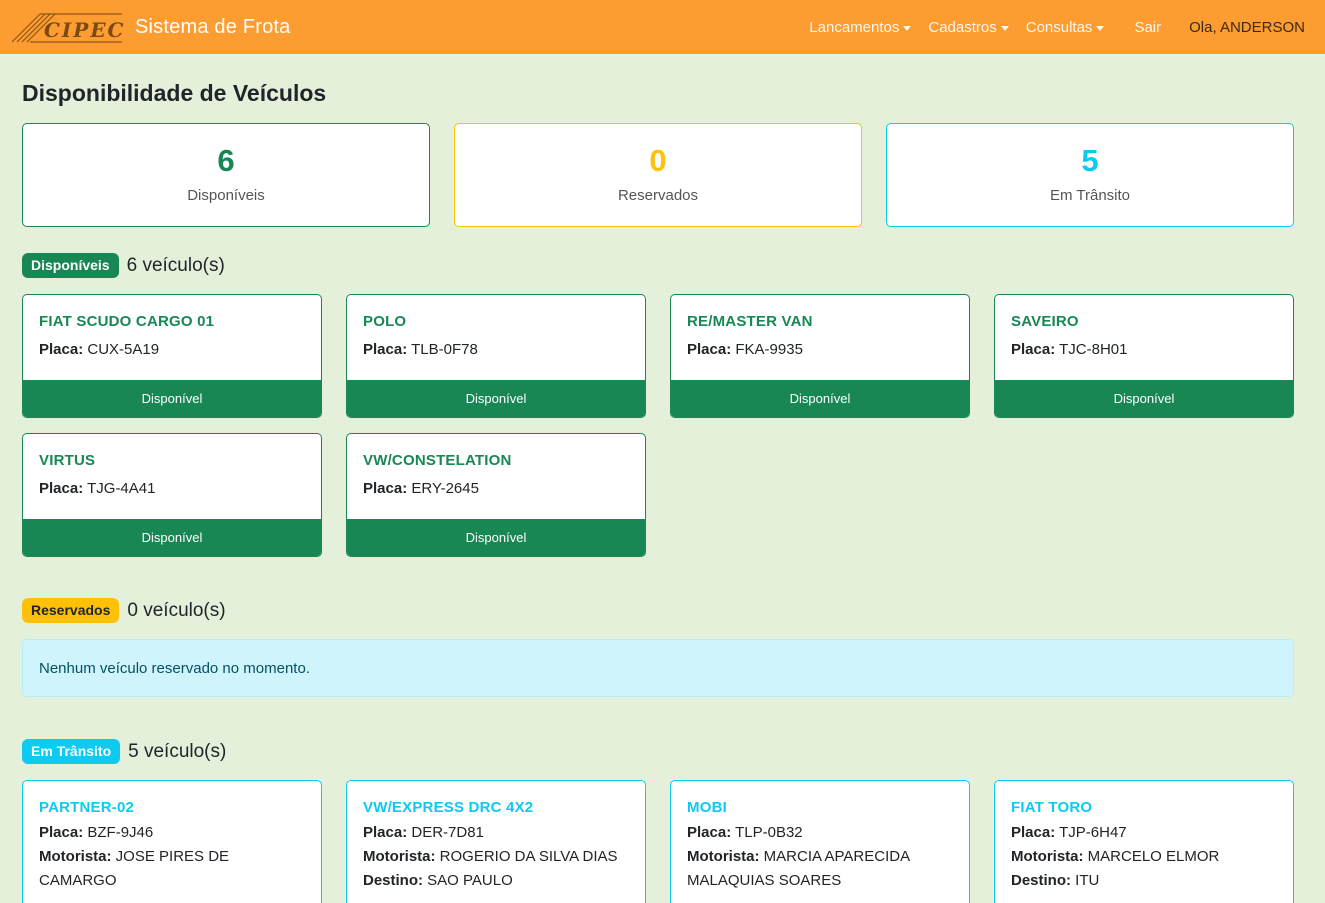  I want to click on vehicle-plate: Placa: TJP-6H47, so click(1144, 833).